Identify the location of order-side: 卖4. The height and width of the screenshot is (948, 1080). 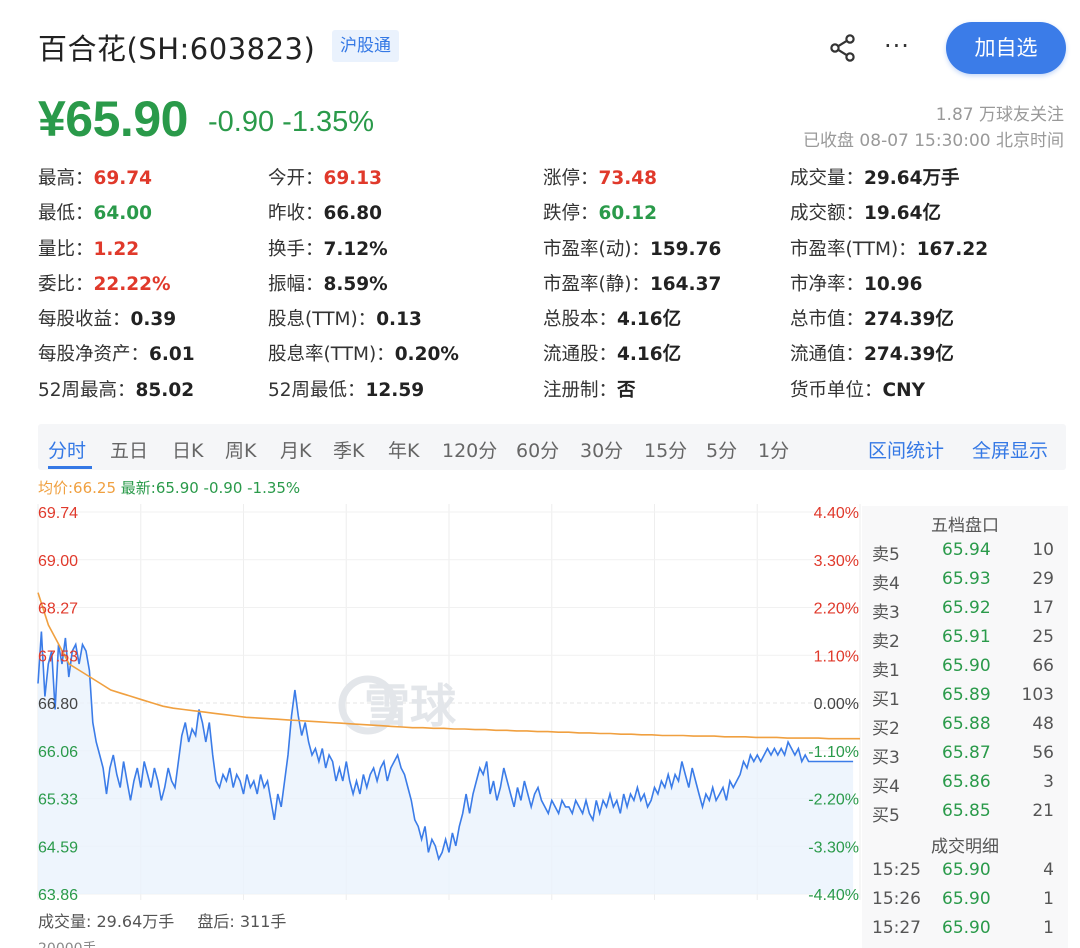
(886, 584).